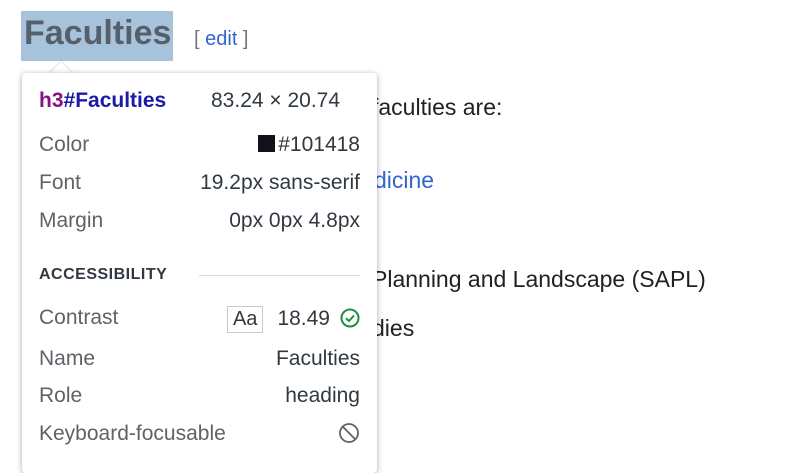 This screenshot has width=793, height=473. I want to click on element-id: #Faculties, so click(115, 100).